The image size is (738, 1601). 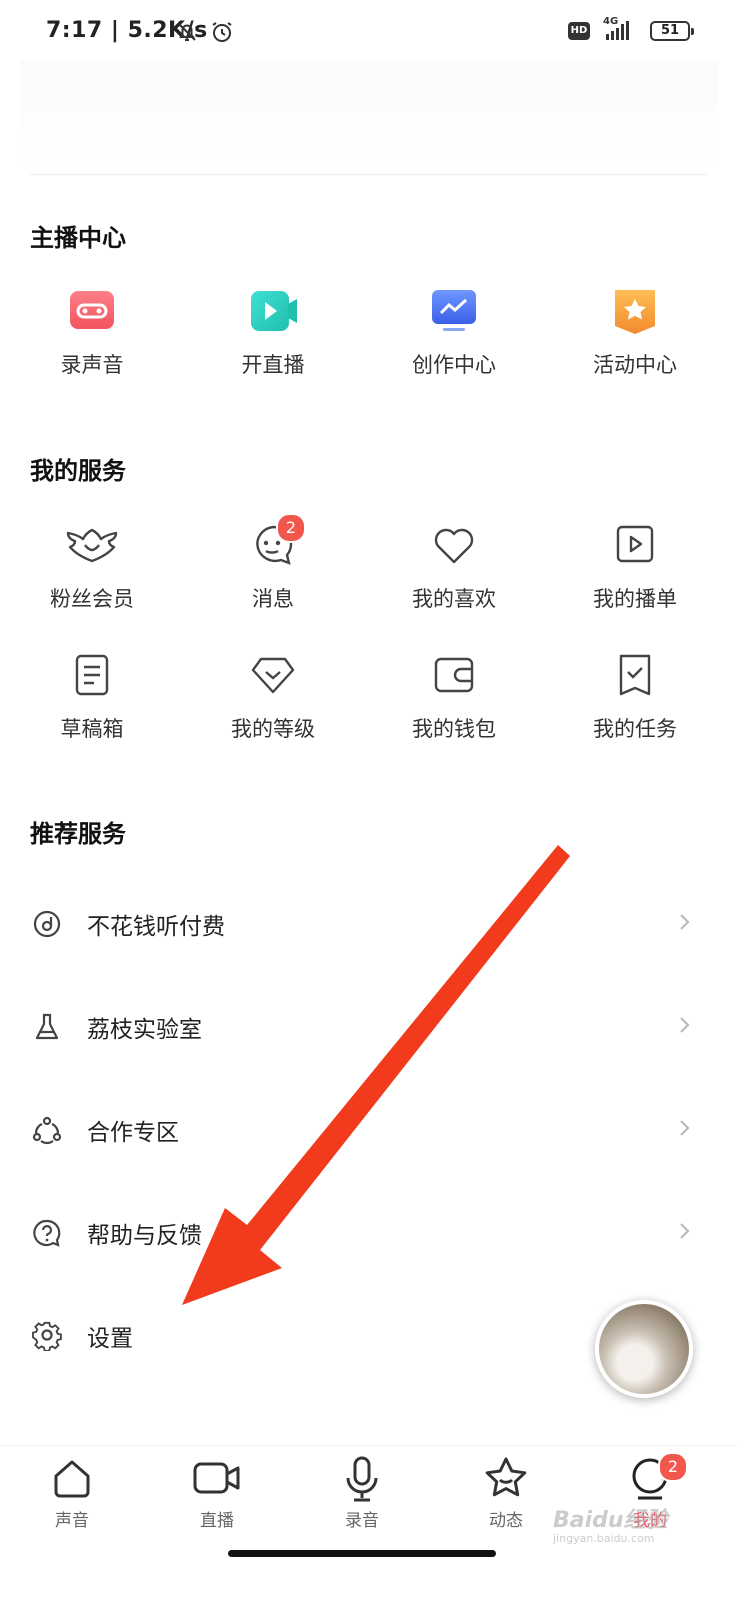 I want to click on row-label: 帮助与反馈, so click(x=144, y=1236).